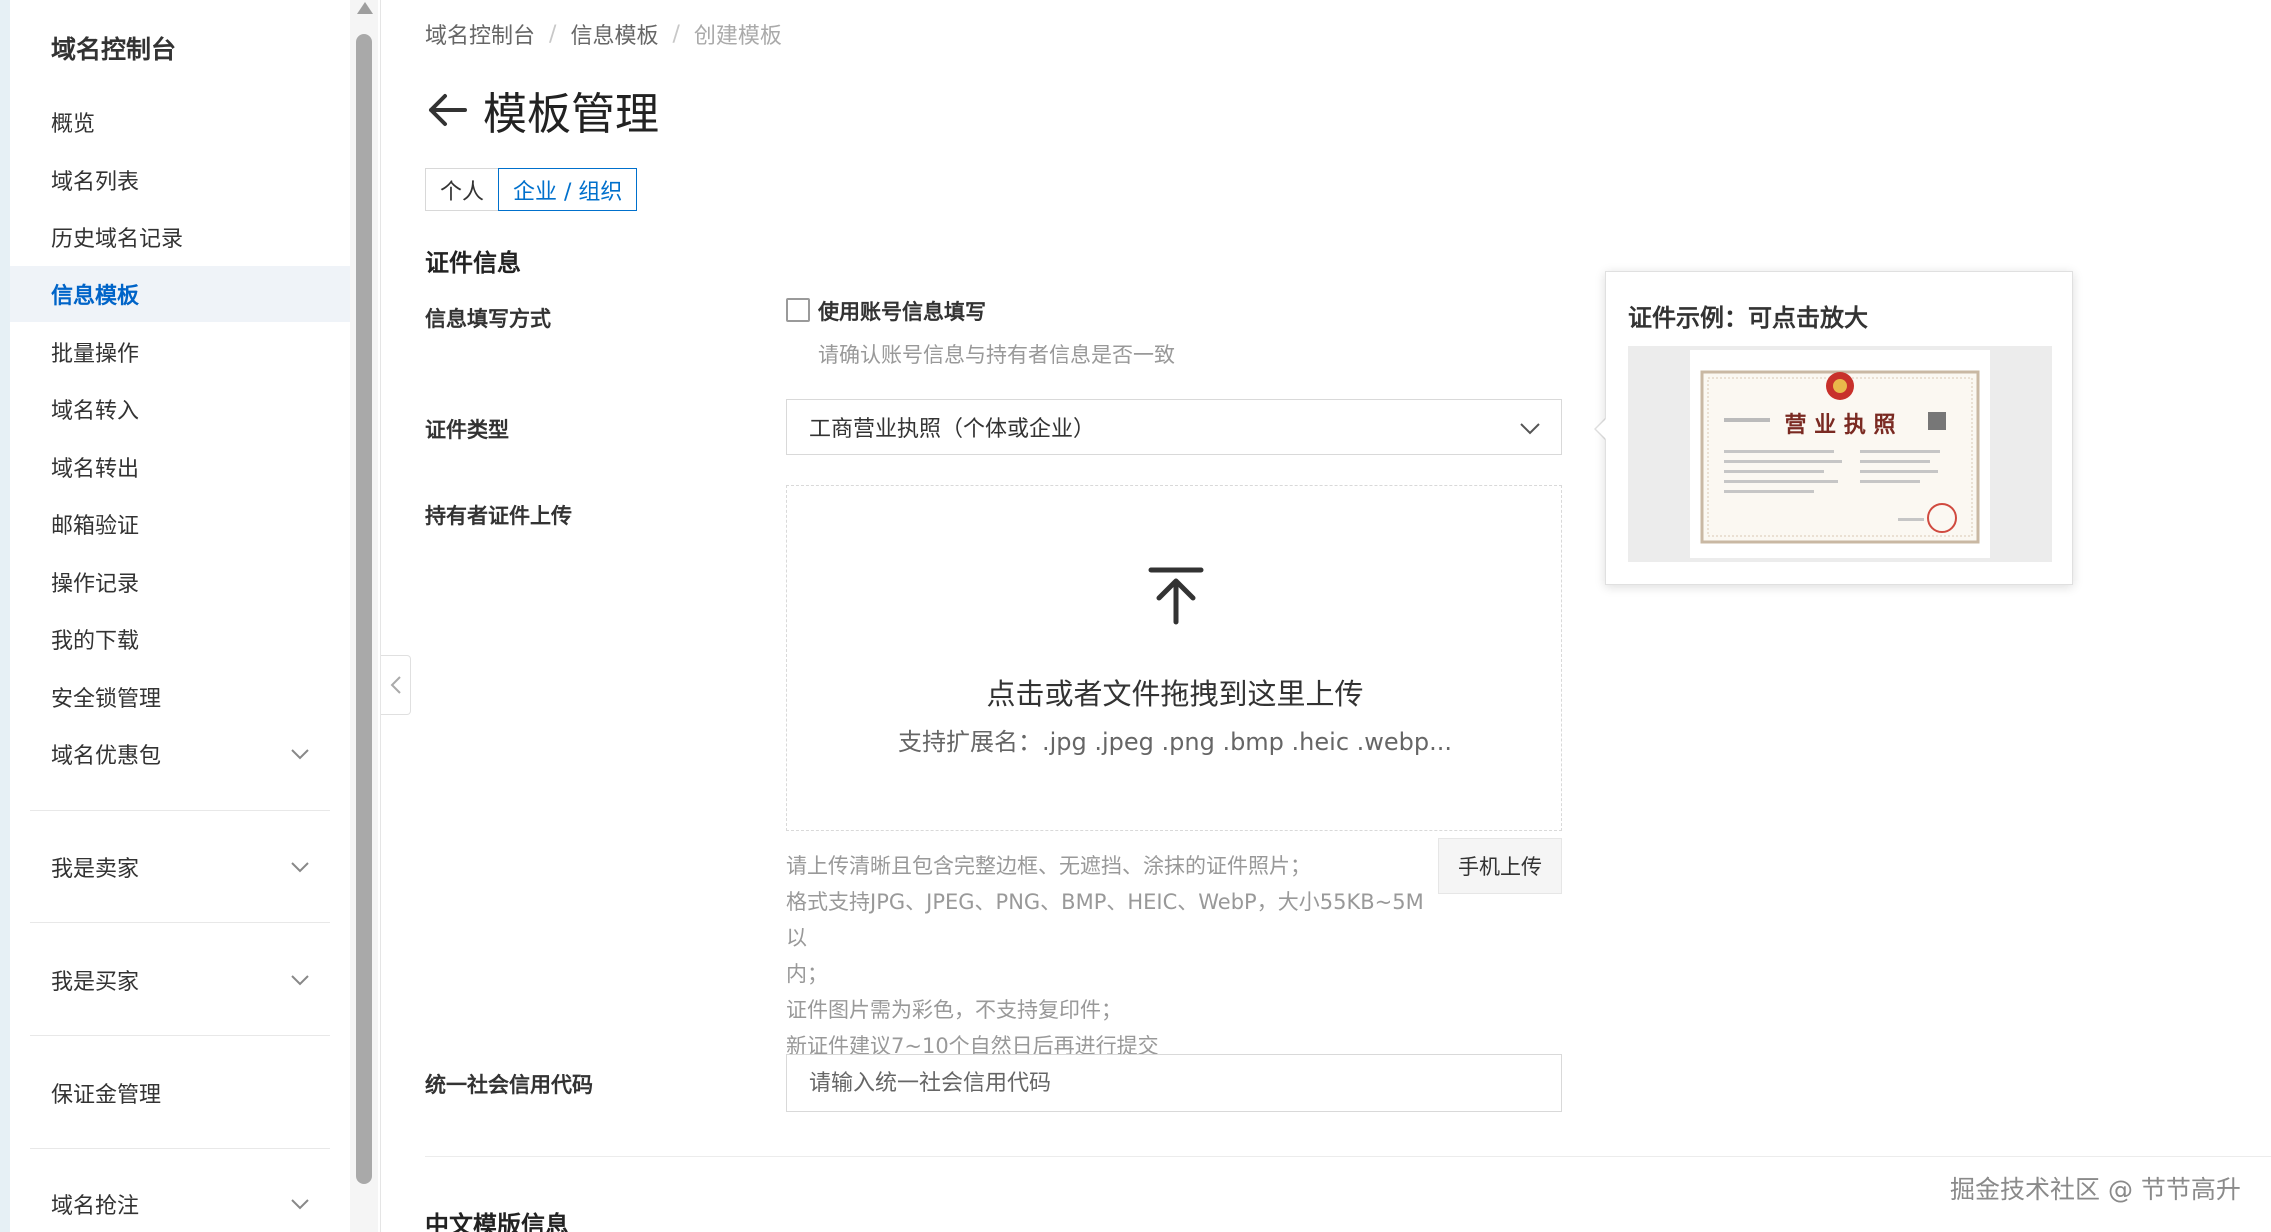 The width and height of the screenshot is (2271, 1232). I want to click on use-account-info-label: 使用账号信息填写, so click(902, 311).